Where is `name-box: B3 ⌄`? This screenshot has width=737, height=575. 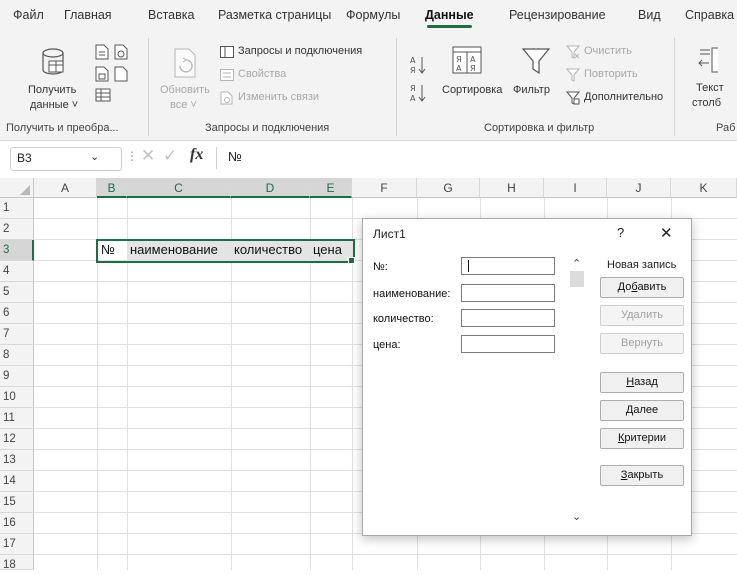
name-box: B3 ⌄ is located at coordinates (66, 159).